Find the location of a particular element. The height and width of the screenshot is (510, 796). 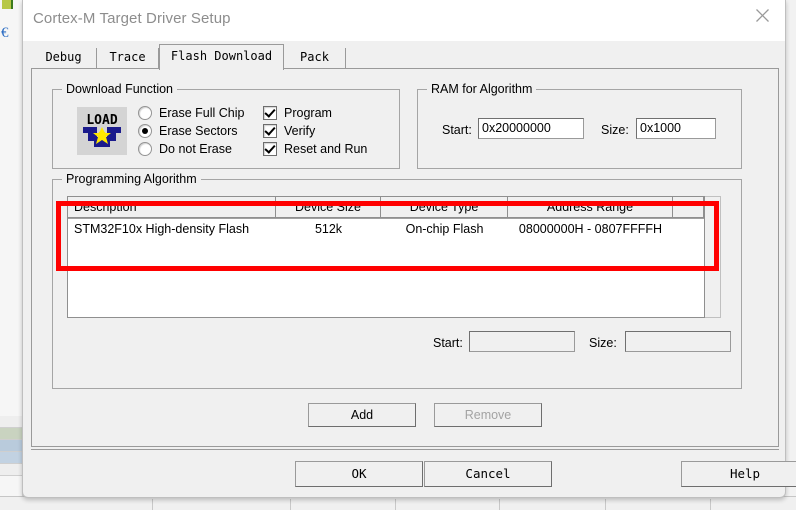

tab-strip: Debug Trace Flash Download Pack is located at coordinates (405, 57).